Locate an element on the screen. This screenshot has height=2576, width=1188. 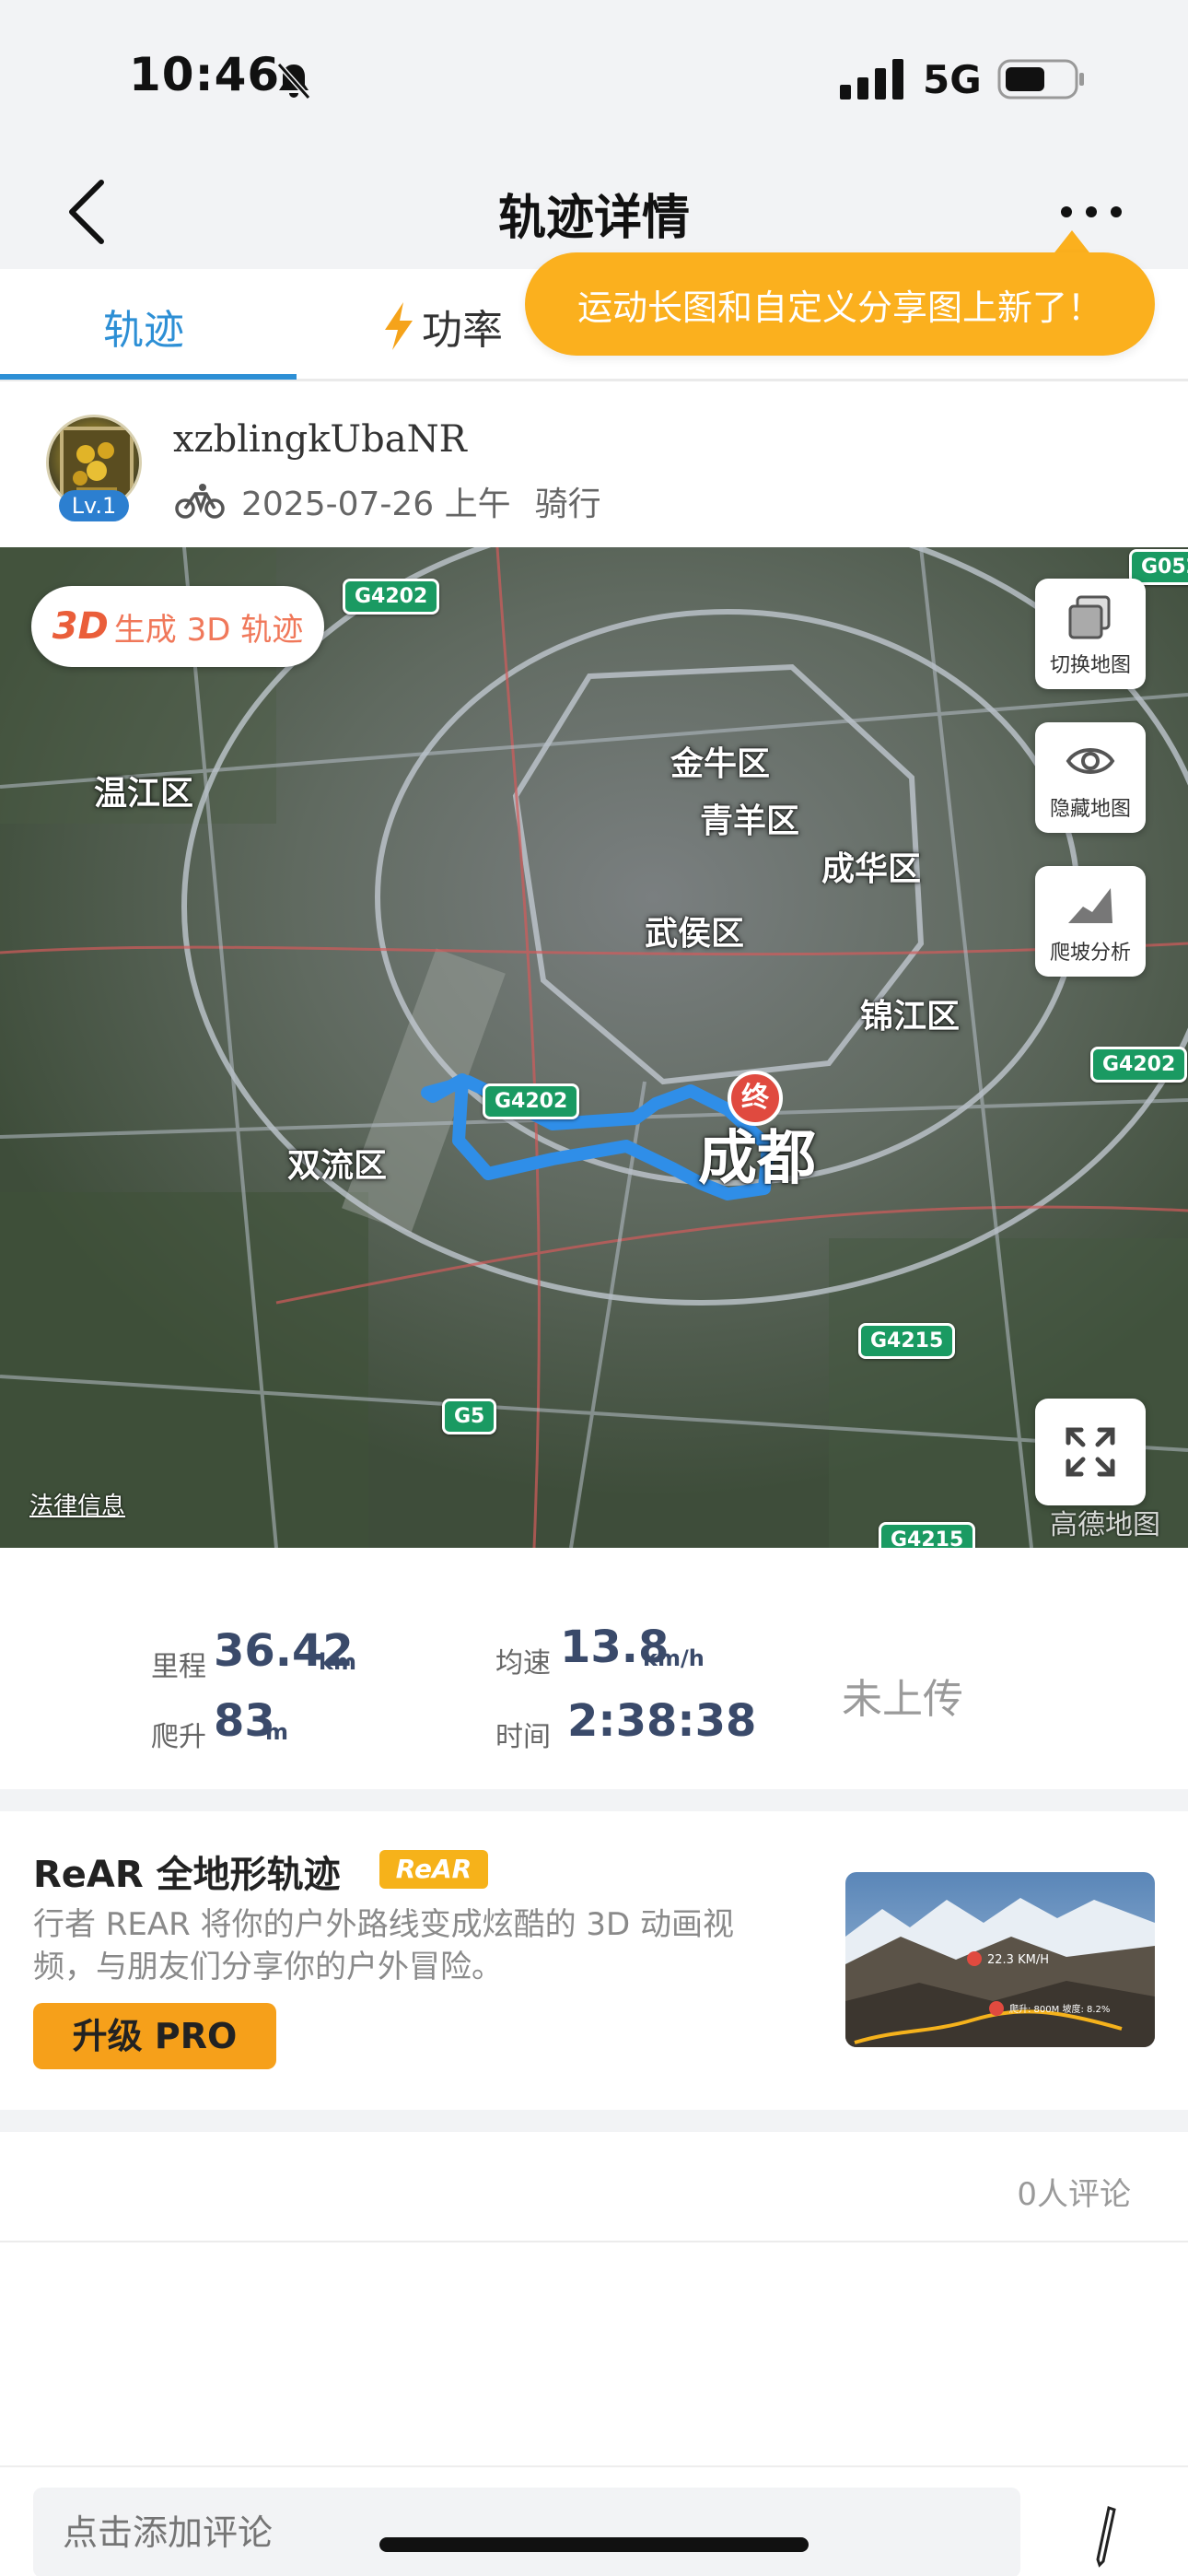
rear-title: ReAR 全地形轨迹 is located at coordinates (187, 1875).